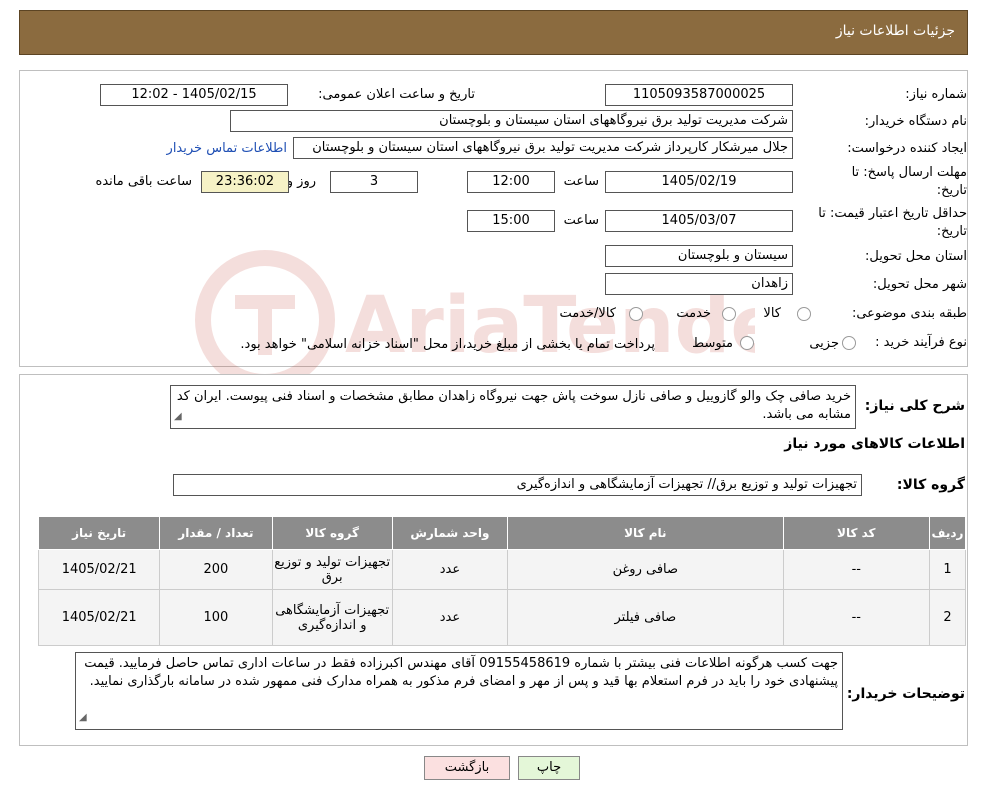  Describe the element at coordinates (216, 569) in the screenshot. I see `cell-qty: 200` at that location.